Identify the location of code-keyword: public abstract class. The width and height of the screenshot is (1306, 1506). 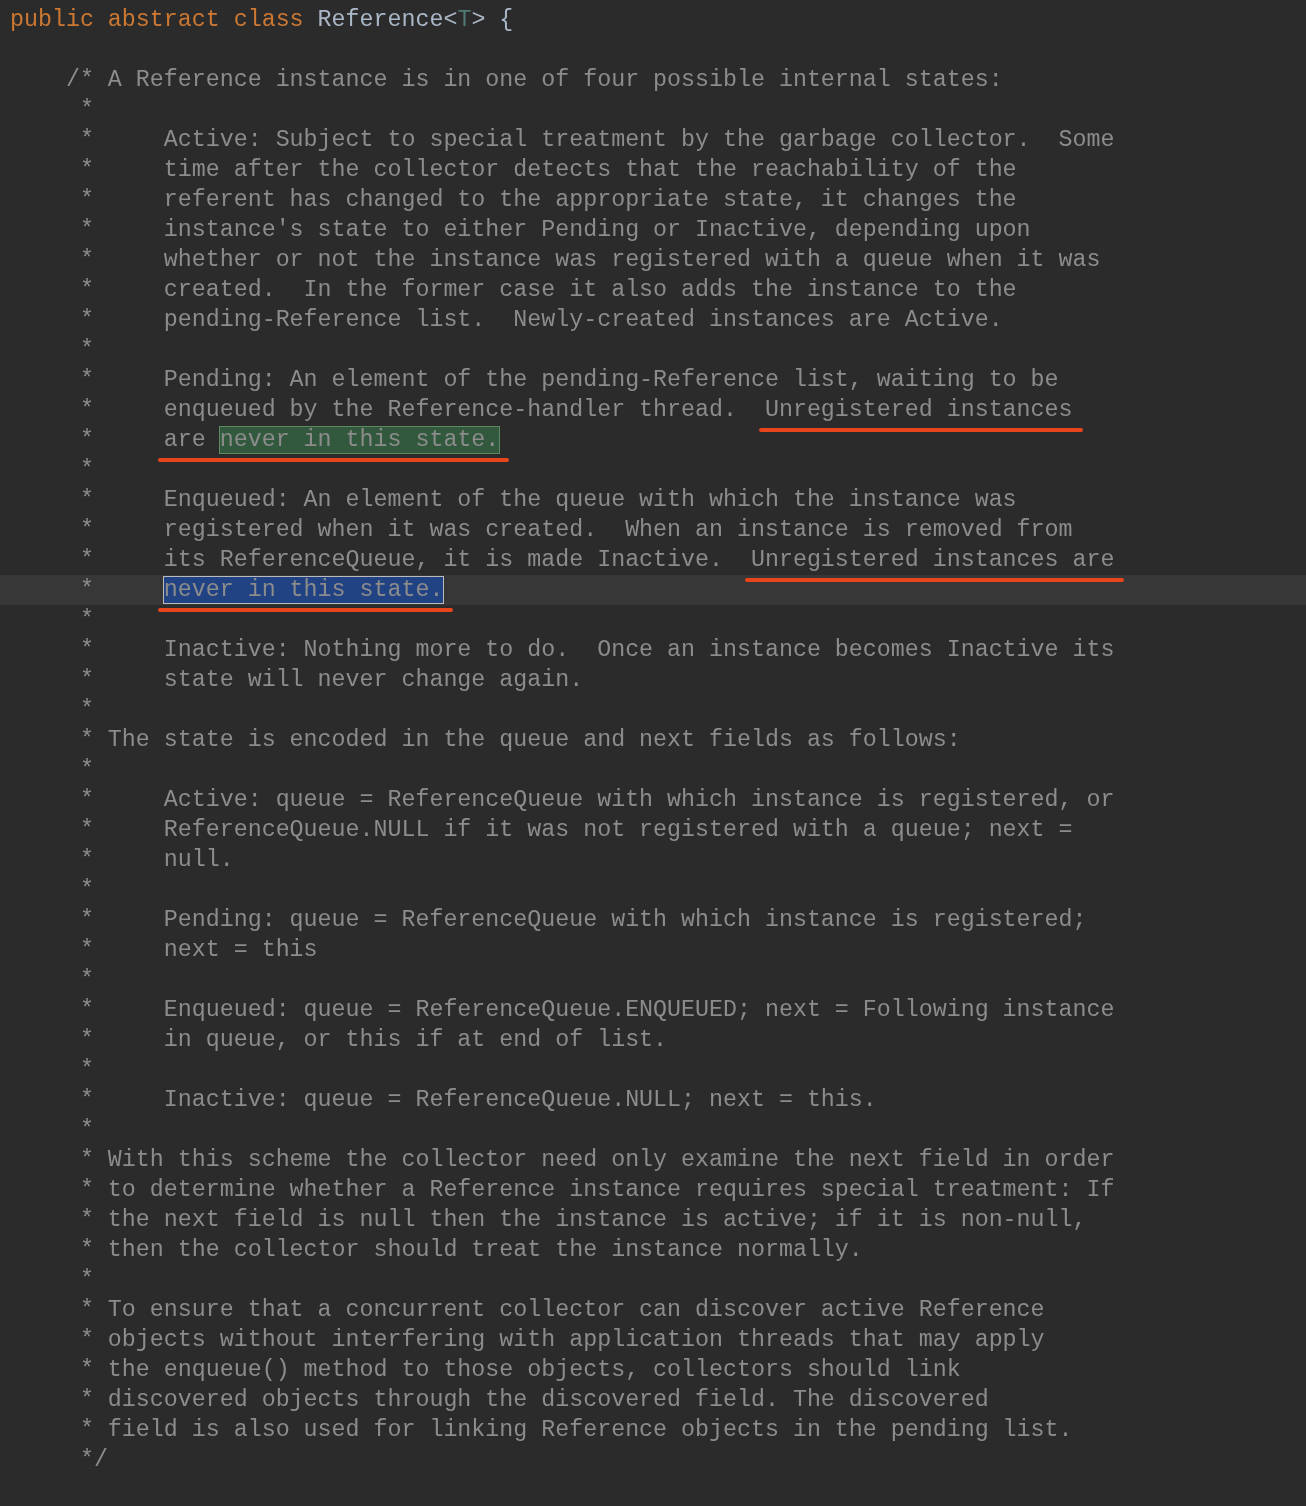
(157, 20).